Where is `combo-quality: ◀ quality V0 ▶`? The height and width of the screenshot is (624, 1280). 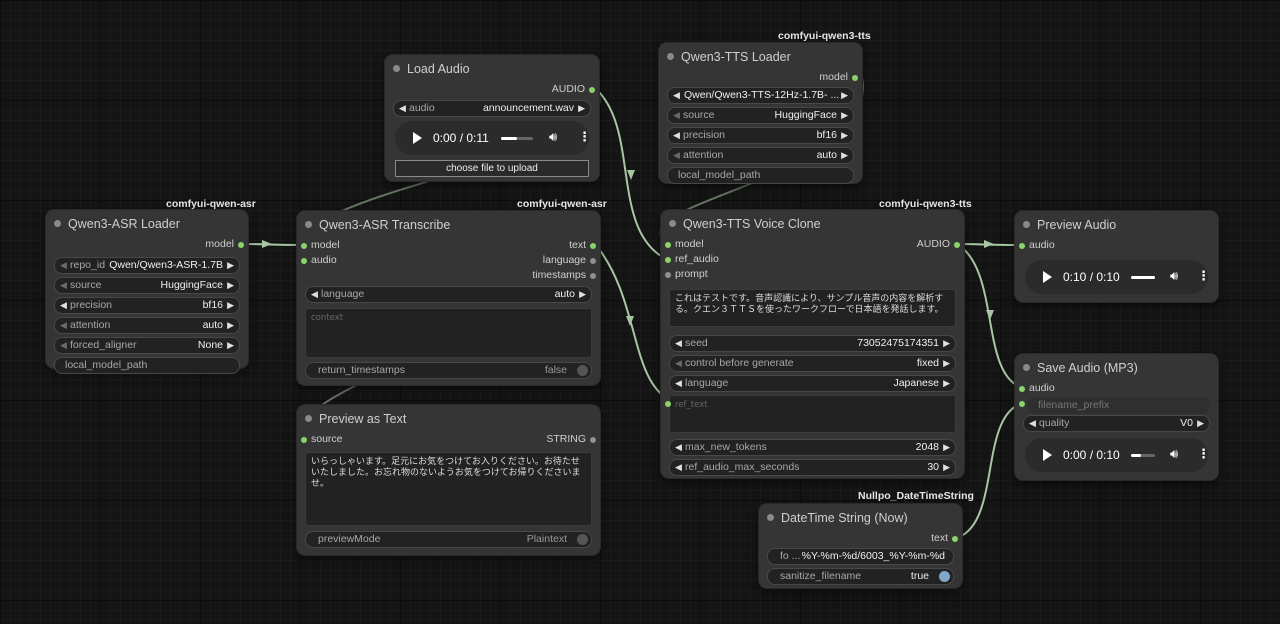 combo-quality: ◀ quality V0 ▶ is located at coordinates (1116, 423).